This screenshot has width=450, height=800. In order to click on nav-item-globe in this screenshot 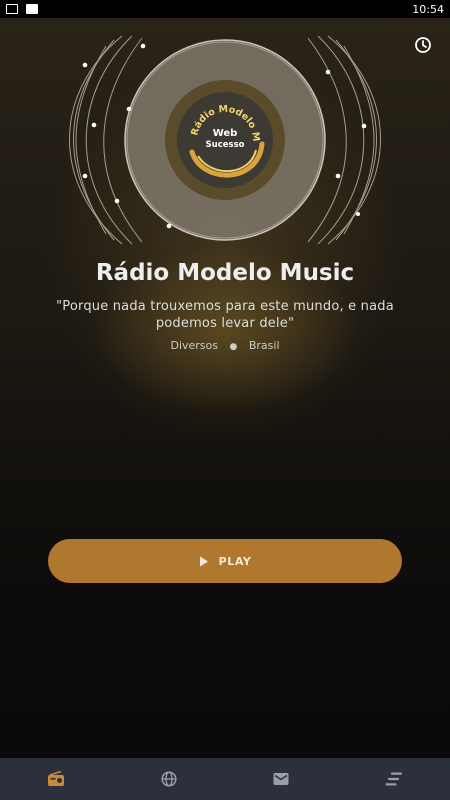, I will do `click(169, 779)`.